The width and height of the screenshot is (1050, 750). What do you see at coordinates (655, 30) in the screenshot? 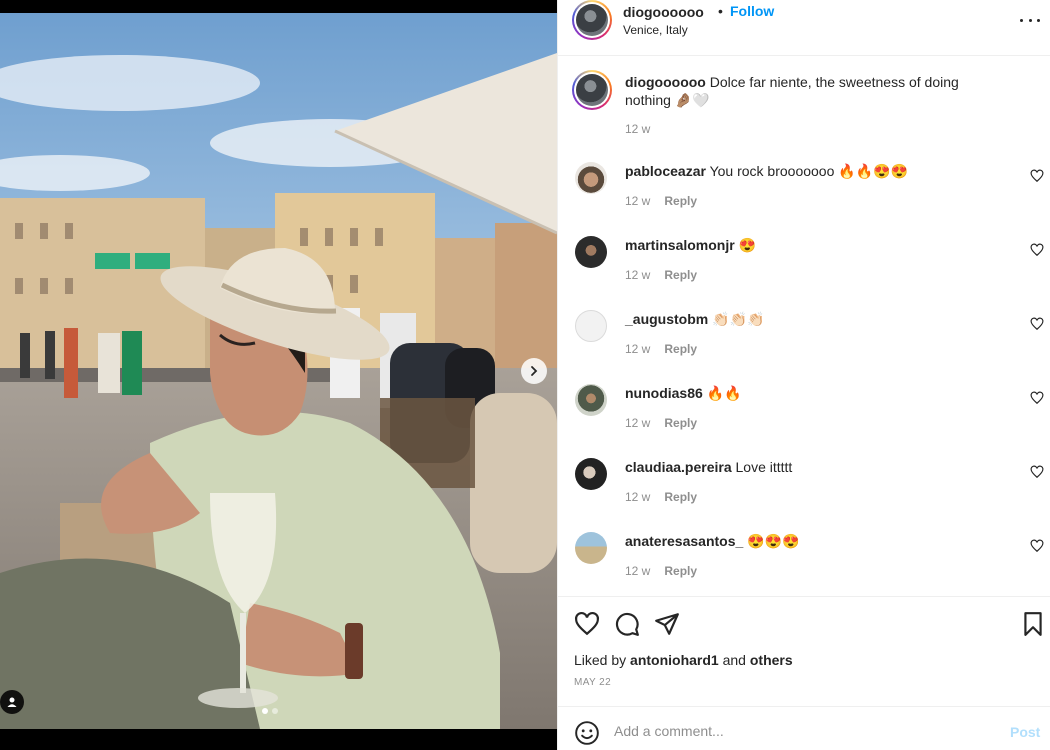
I see `post-location: Venice, Italy` at bounding box center [655, 30].